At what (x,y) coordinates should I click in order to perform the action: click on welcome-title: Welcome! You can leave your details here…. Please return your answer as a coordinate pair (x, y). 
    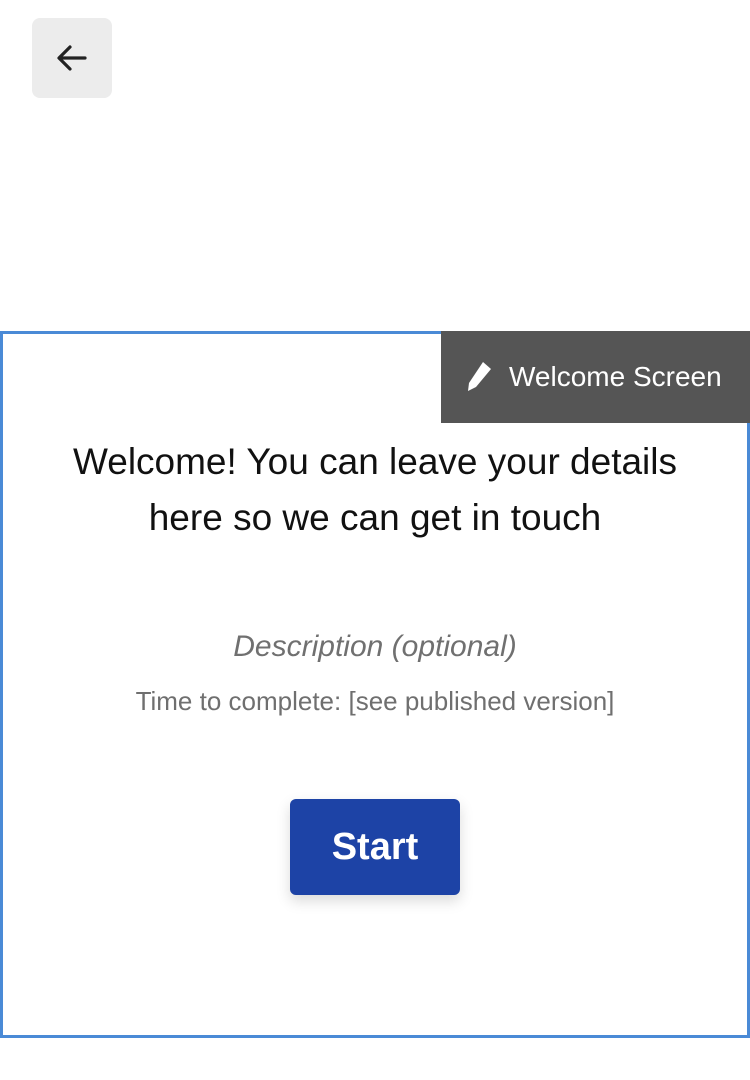
    Looking at the image, I should click on (375, 490).